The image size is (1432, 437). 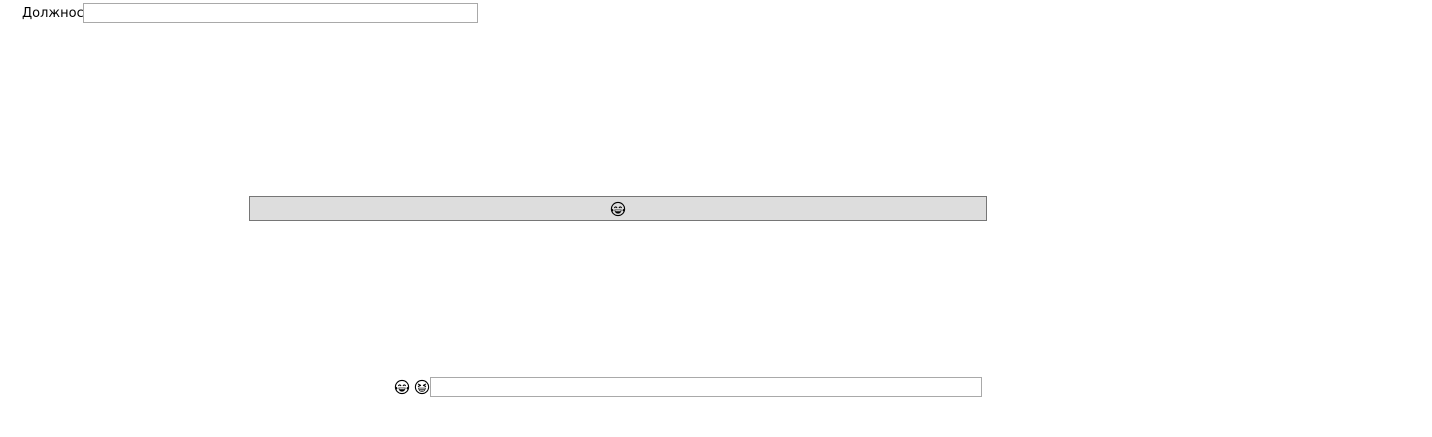 I want to click on emoji-bar-button, so click(x=618, y=208).